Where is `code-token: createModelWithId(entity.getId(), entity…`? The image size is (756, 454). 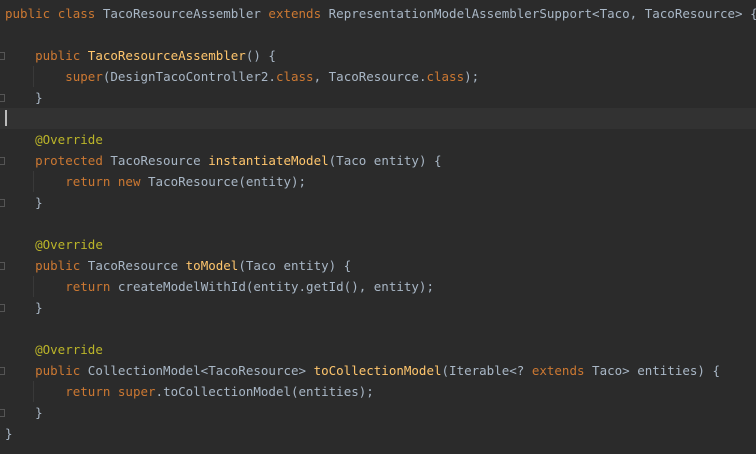
code-token: createModelWithId(entity.getId(), entity… is located at coordinates (275, 286).